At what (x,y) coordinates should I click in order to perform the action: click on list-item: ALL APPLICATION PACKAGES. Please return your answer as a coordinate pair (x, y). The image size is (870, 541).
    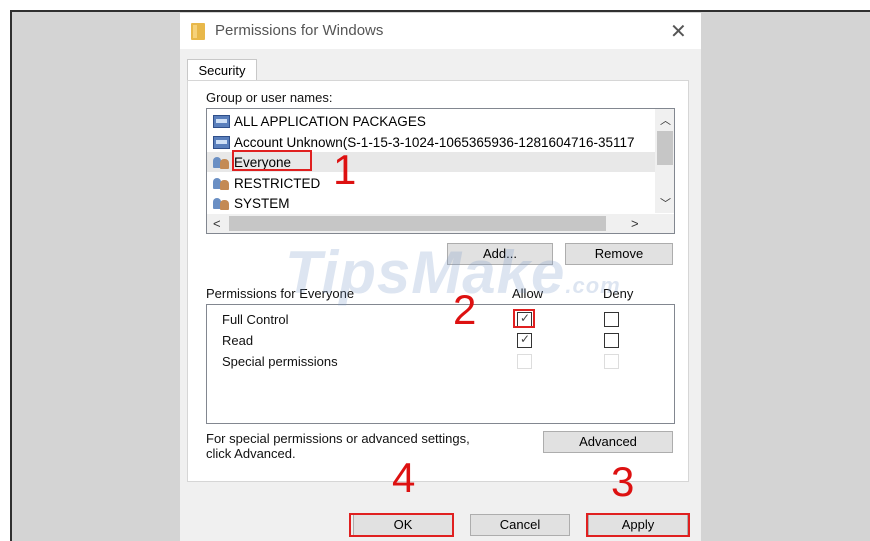
    Looking at the image, I should click on (319, 121).